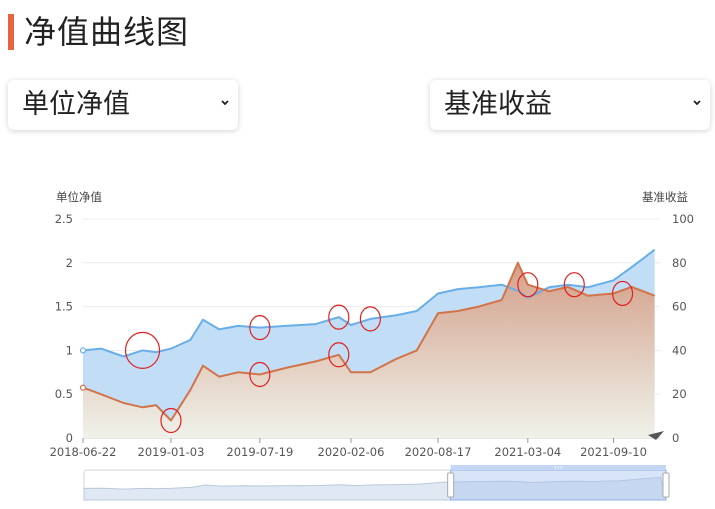  Describe the element at coordinates (666, 485) in the screenshot. I see `range-slider-end-handle` at that location.